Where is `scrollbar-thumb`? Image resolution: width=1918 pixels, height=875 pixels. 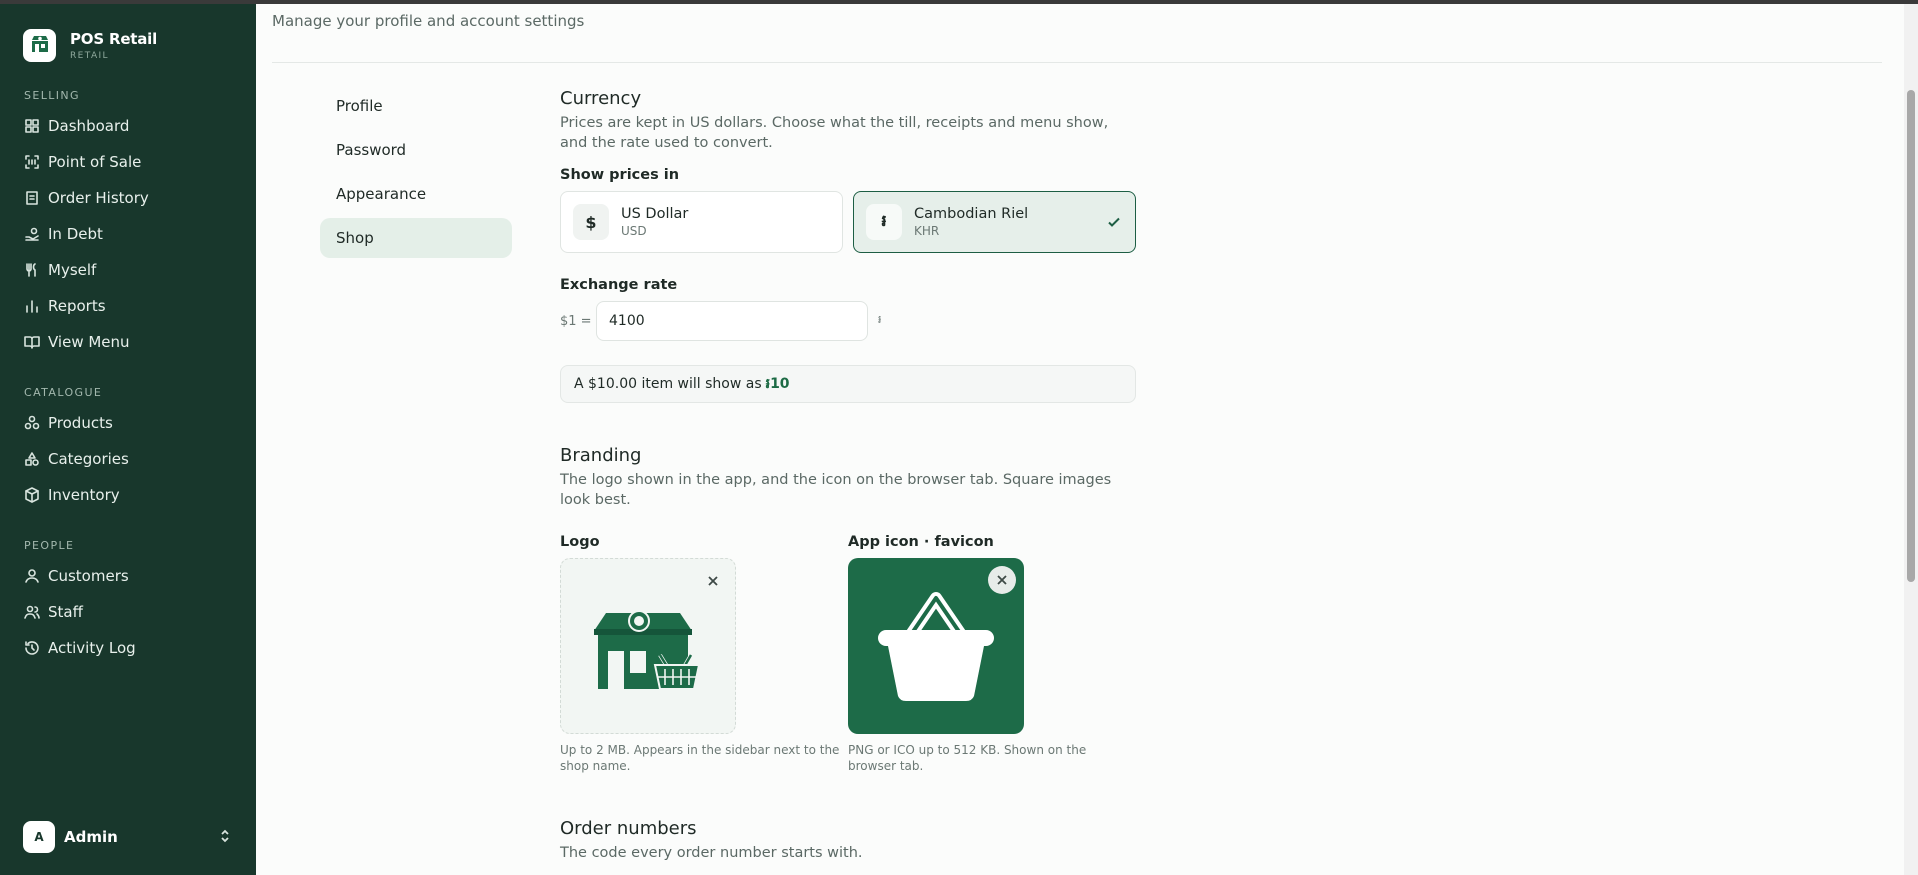
scrollbar-thumb is located at coordinates (1911, 336).